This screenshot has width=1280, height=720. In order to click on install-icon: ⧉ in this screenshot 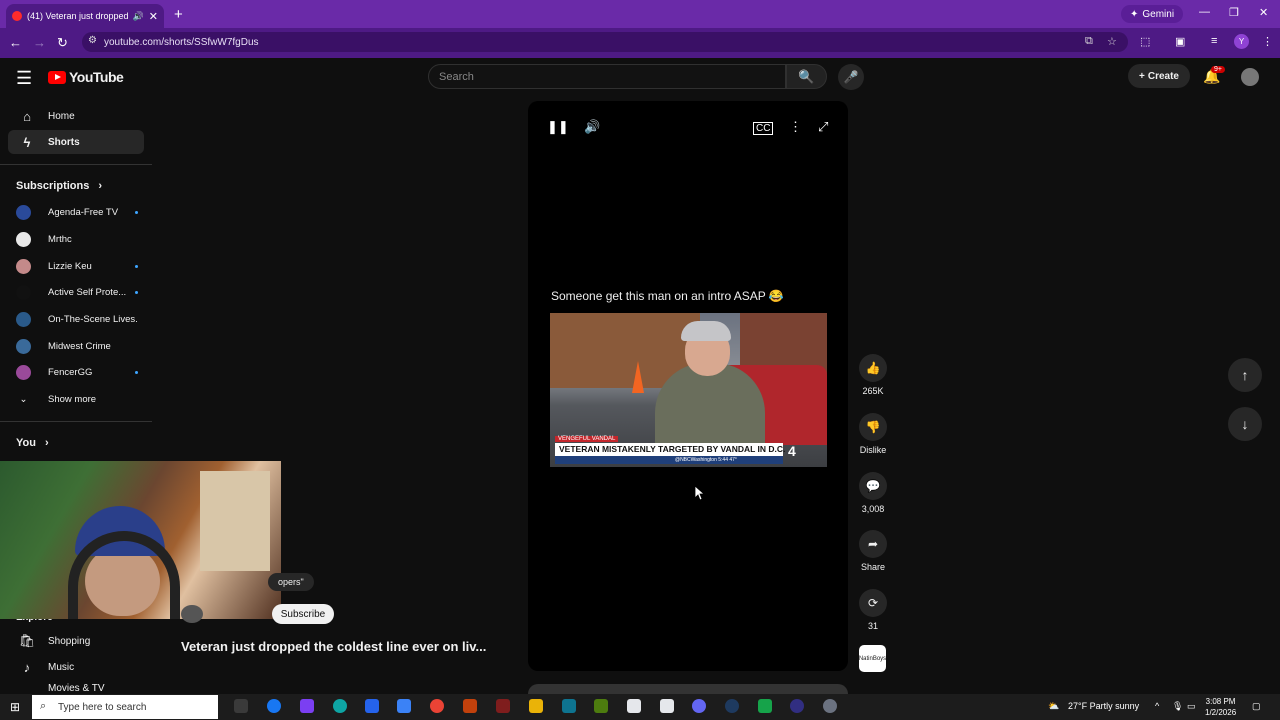, I will do `click(1089, 41)`.